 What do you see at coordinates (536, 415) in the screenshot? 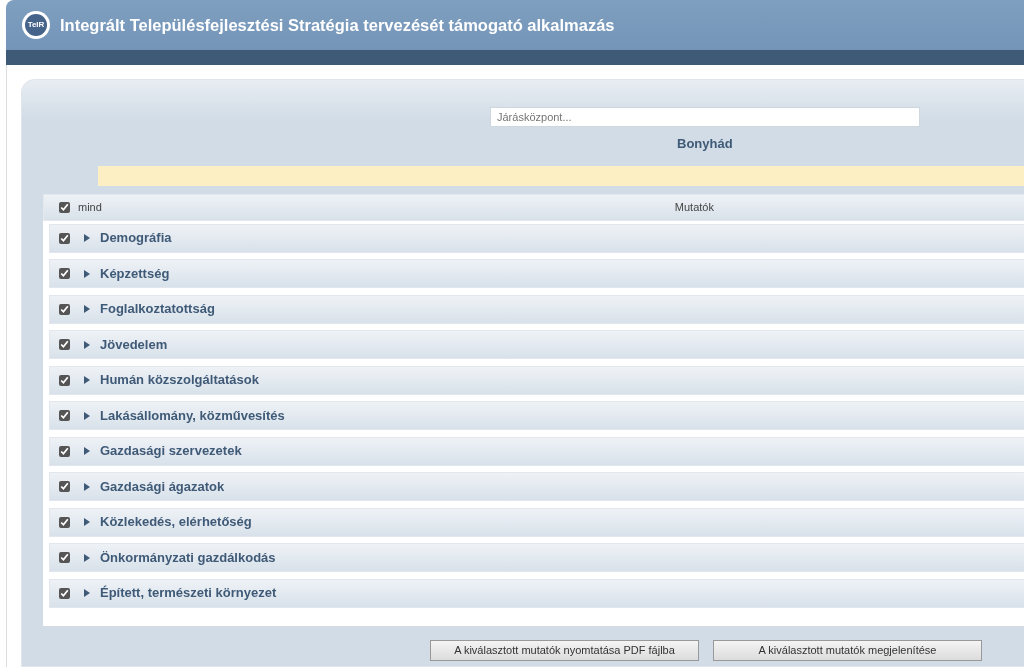
I see `category-row: Lakásállomány, közművesítés` at bounding box center [536, 415].